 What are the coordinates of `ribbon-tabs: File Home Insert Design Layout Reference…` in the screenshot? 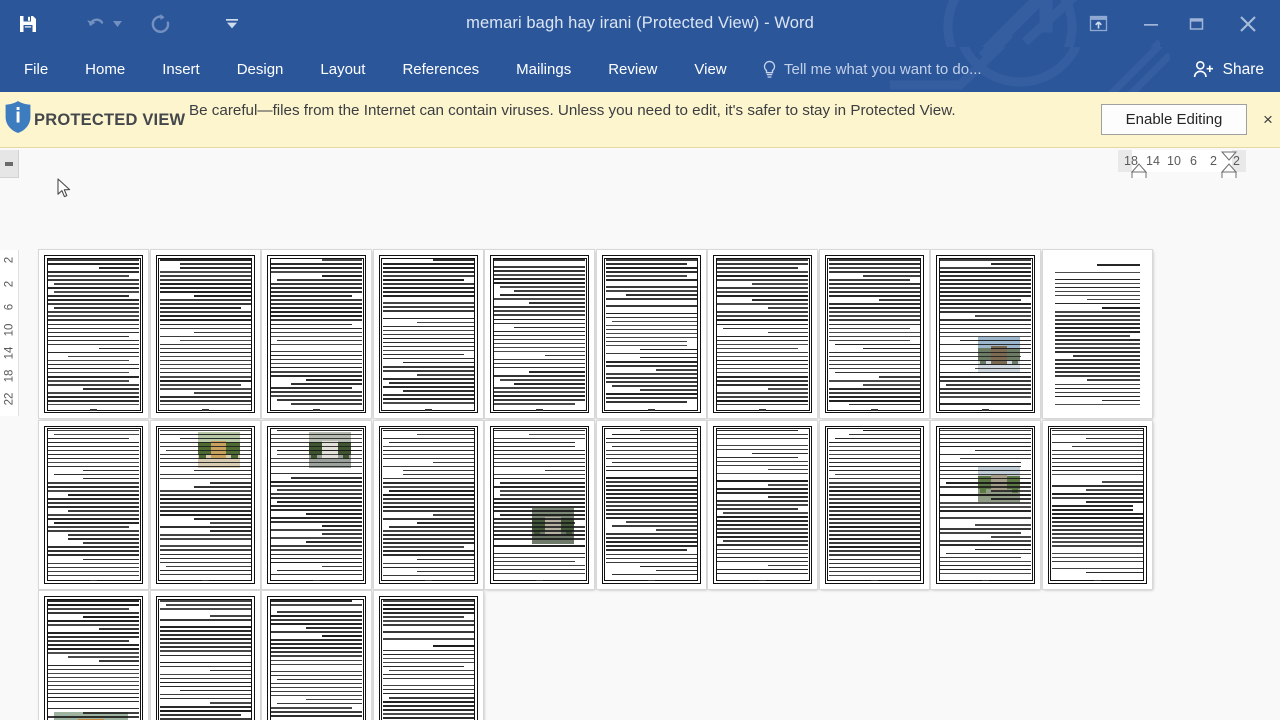 It's located at (369, 69).